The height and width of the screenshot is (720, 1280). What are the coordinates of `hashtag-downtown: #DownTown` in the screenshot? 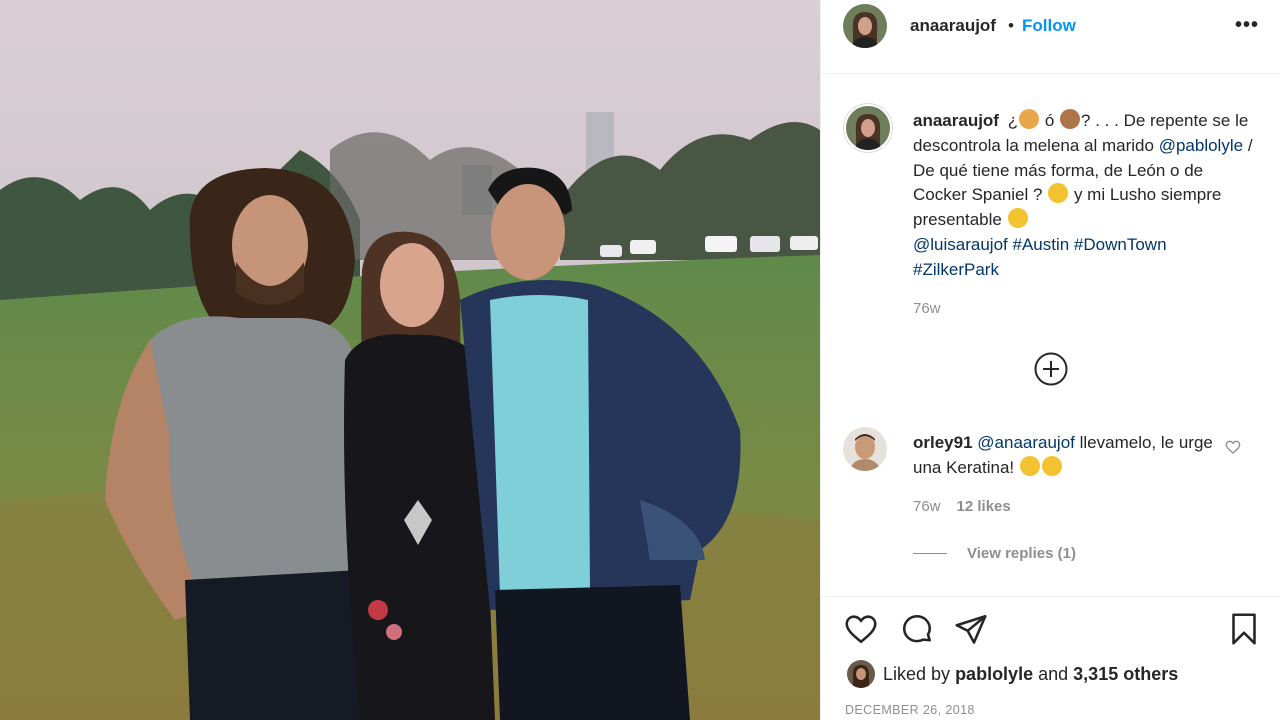 It's located at (1120, 244).